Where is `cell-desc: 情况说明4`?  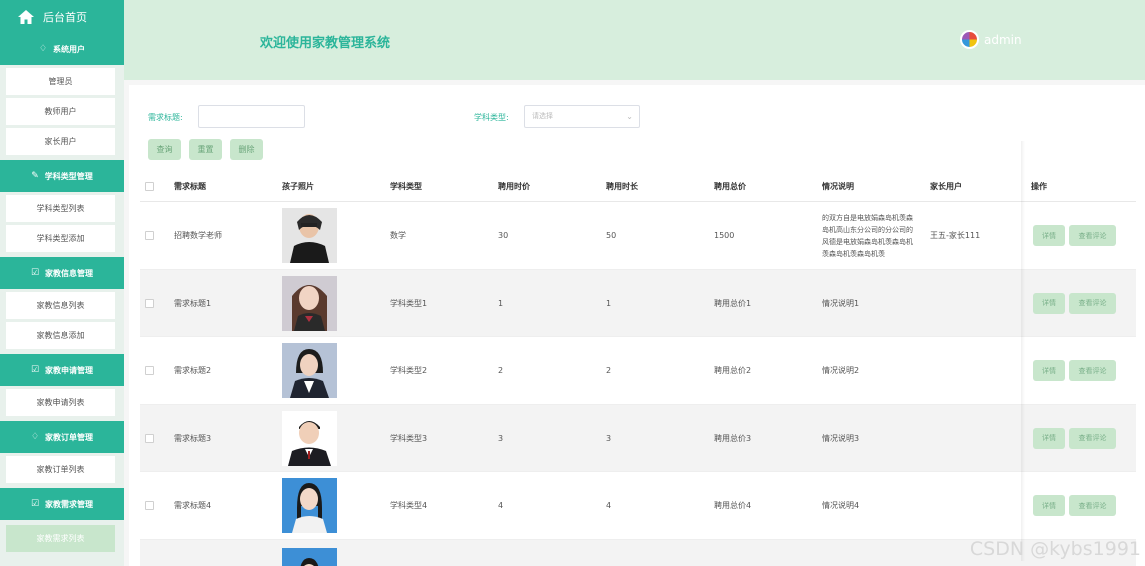 cell-desc: 情况说明4 is located at coordinates (841, 505).